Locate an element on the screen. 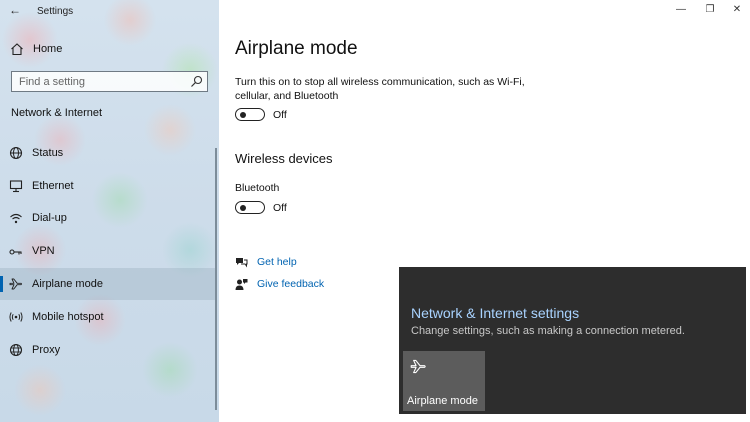 The image size is (750, 422). sidebar-item-proxy: Proxy is located at coordinates (108, 350).